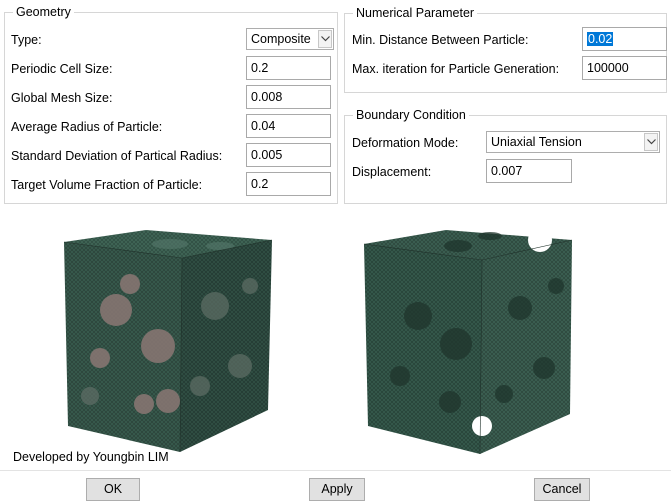  I want to click on boundary-condition-title: Boundary Condition, so click(411, 115).